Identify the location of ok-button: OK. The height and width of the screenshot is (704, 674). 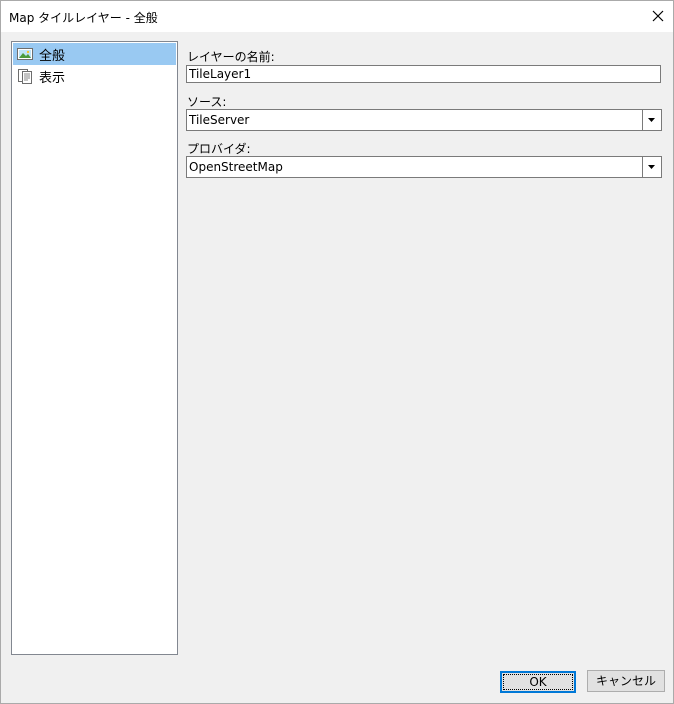
(538, 682).